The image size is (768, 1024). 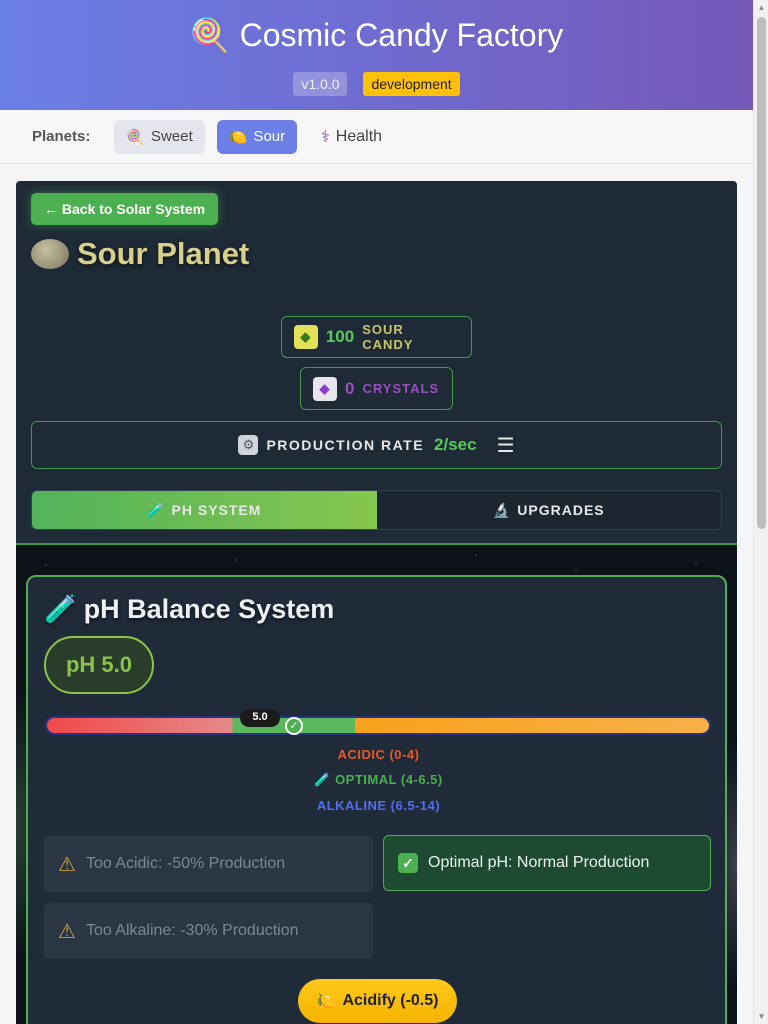 I want to click on ph-marker-label: 5.0, so click(x=260, y=718).